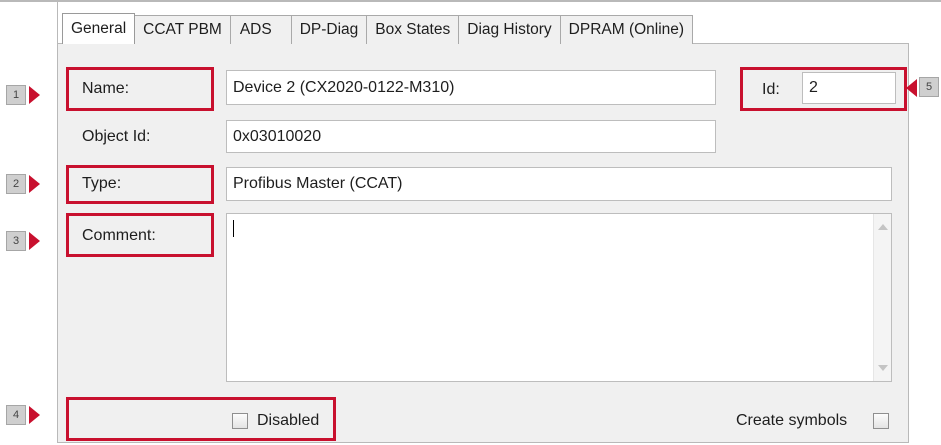 Image resolution: width=941 pixels, height=445 pixels. What do you see at coordinates (792, 420) in the screenshot?
I see `create-symbols-label: Create symbols` at bounding box center [792, 420].